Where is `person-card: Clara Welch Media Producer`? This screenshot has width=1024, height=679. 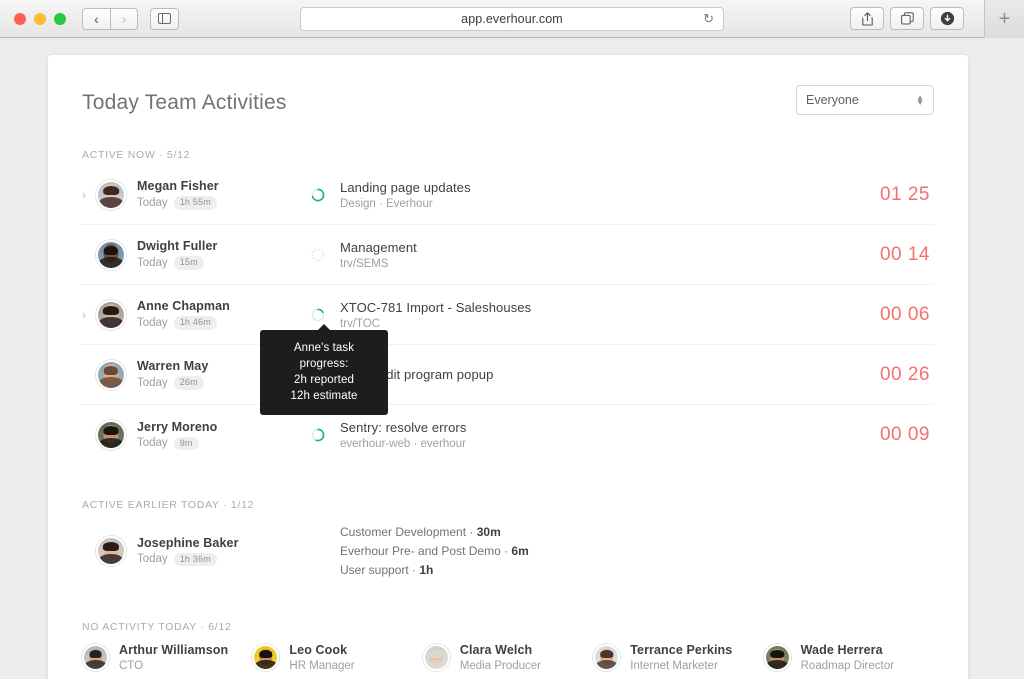
person-card: Clara Welch Media Producer is located at coordinates (507, 657).